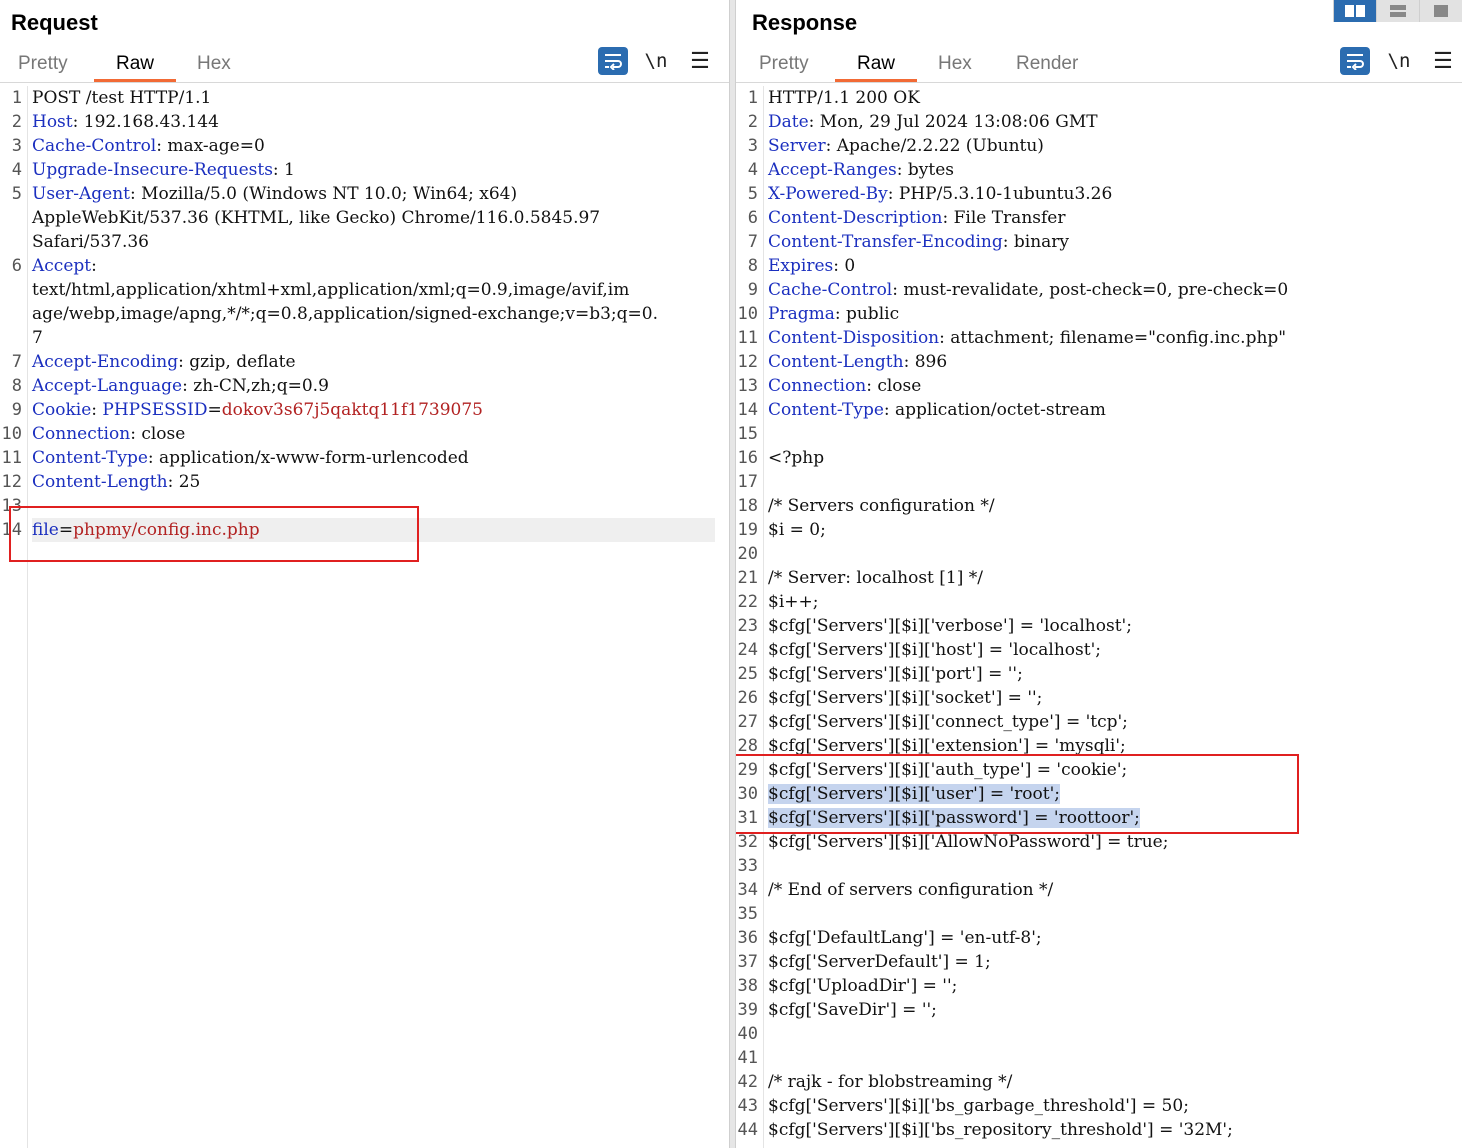 Image resolution: width=1462 pixels, height=1148 pixels. What do you see at coordinates (1099, 1058) in the screenshot?
I see `code-line: 41` at bounding box center [1099, 1058].